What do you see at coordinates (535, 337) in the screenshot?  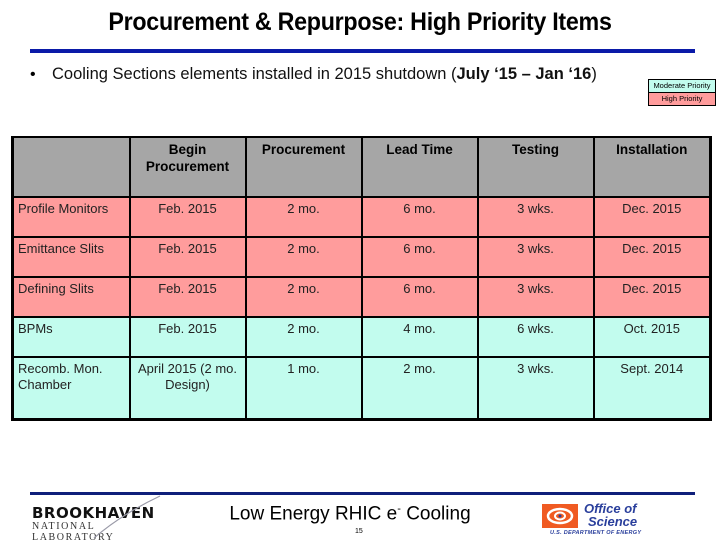 I see `cell-testing: 6 wks.` at bounding box center [535, 337].